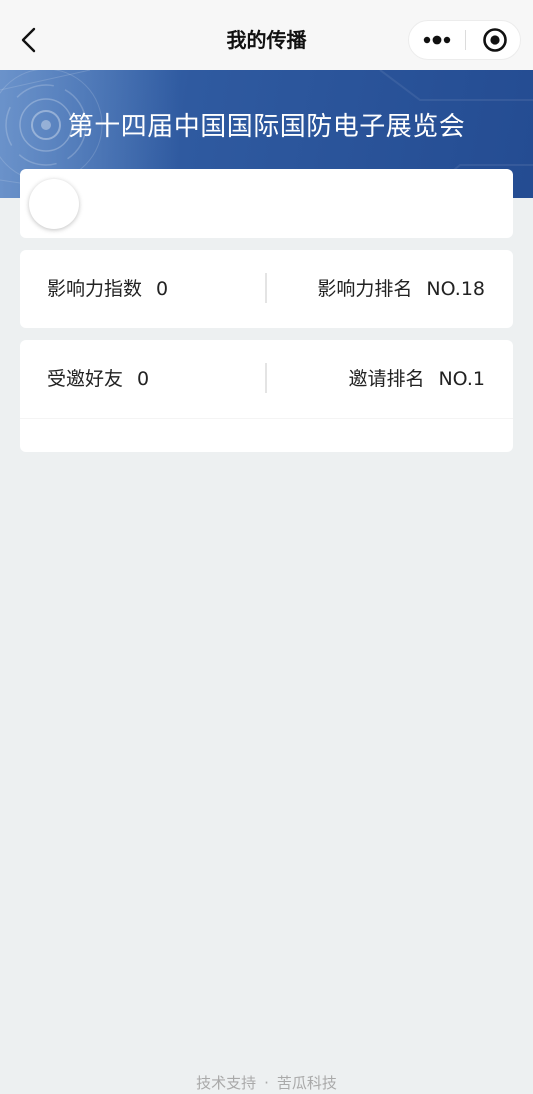  Describe the element at coordinates (266, 127) in the screenshot. I see `banner-title: 第十四届中国国际国防电子展览会` at that location.